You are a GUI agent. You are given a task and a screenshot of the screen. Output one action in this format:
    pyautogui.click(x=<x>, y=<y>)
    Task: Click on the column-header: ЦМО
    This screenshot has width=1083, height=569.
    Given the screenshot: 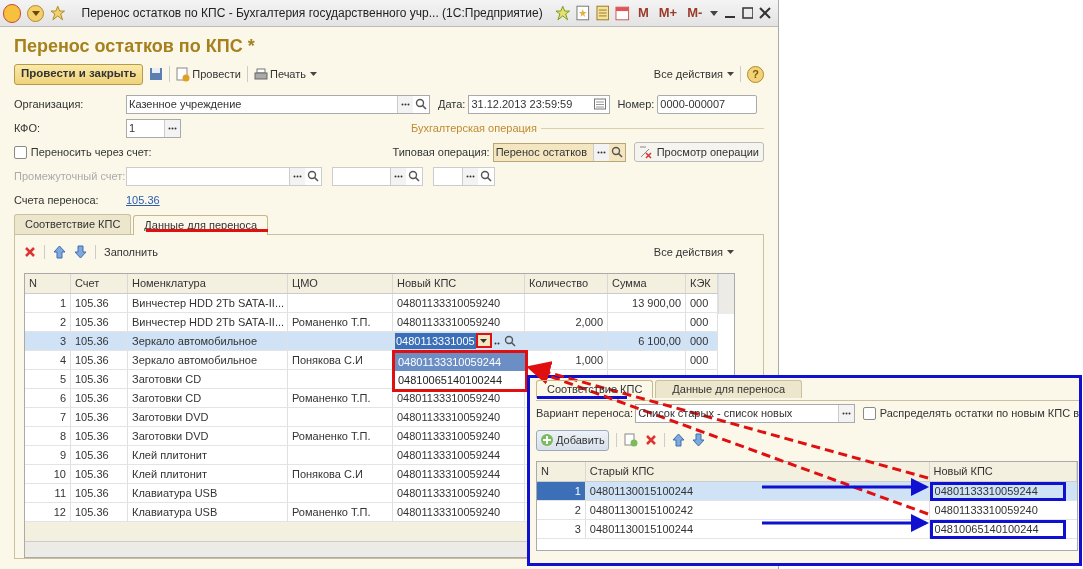 What is the action you would take?
    pyautogui.click(x=340, y=283)
    